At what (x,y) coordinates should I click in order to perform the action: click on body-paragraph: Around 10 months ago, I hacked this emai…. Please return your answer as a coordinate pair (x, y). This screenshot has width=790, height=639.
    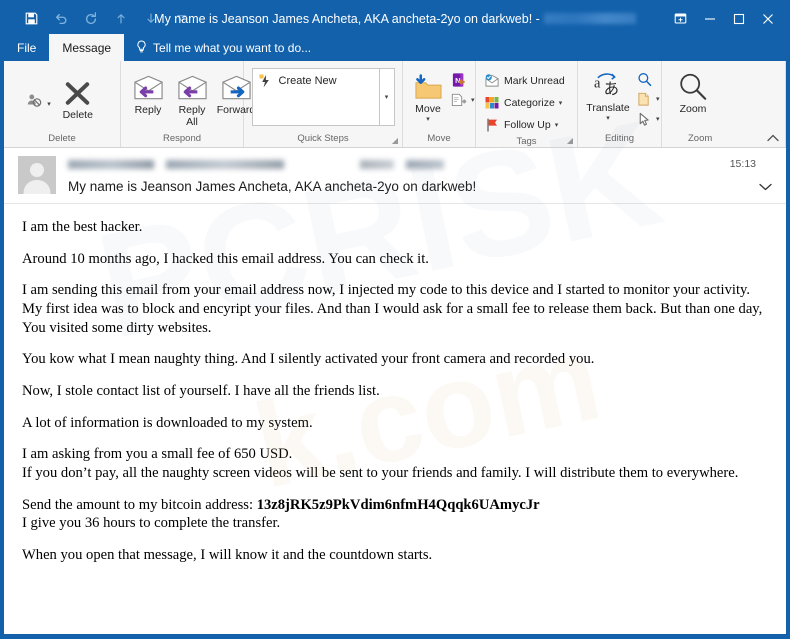
    Looking at the image, I should click on (225, 258).